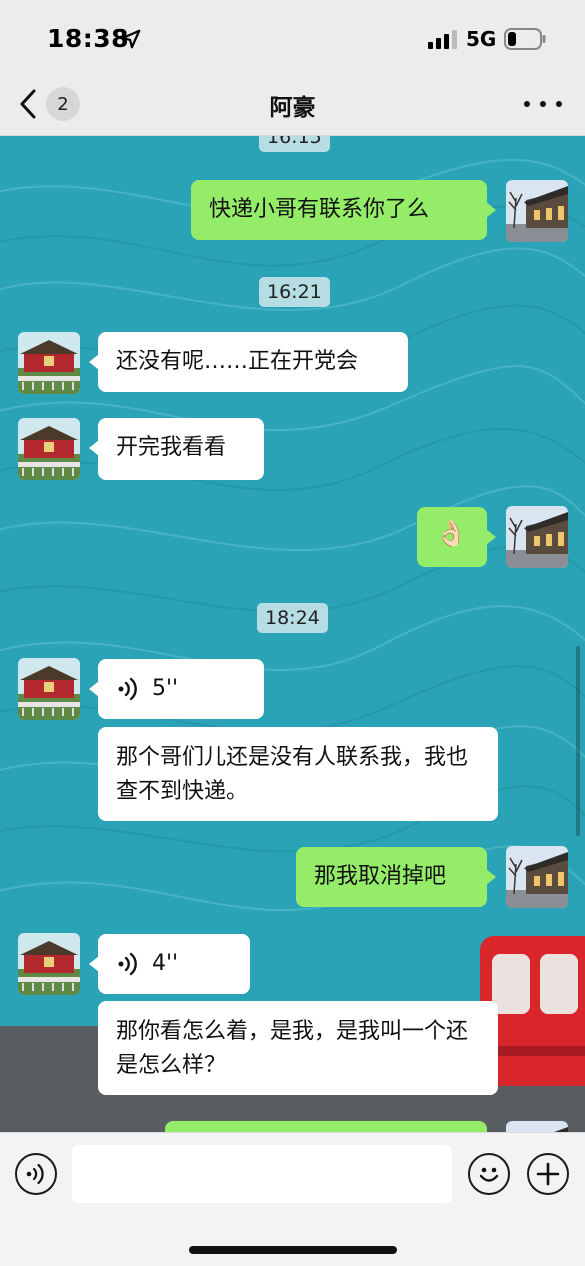 This screenshot has height=1266, width=585. Describe the element at coordinates (294, 292) in the screenshot. I see `timestamp: 16:21` at that location.